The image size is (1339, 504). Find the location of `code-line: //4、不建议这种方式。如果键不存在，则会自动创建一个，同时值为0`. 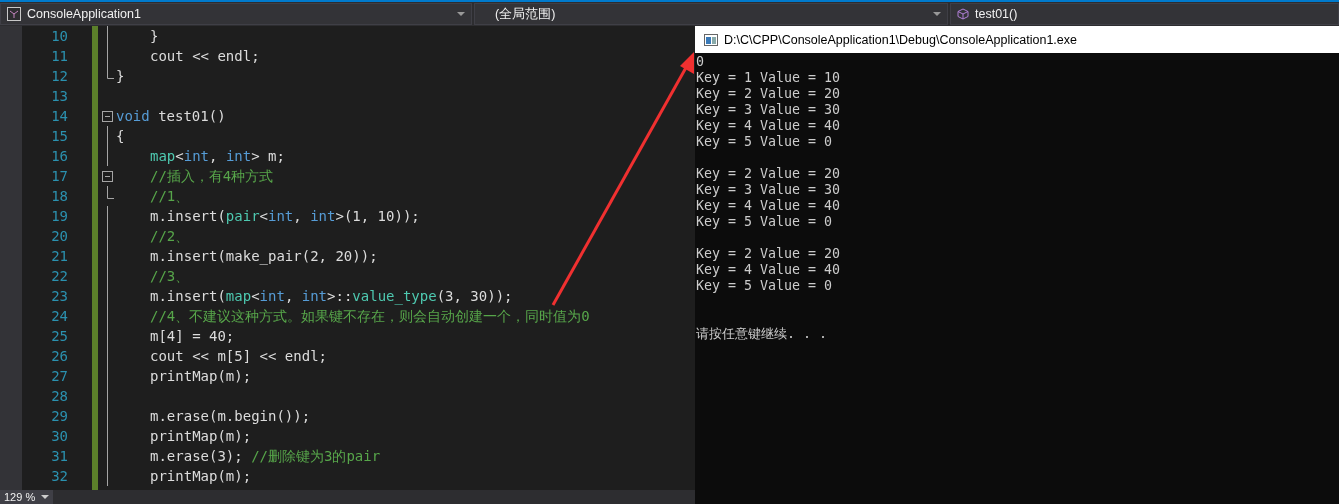

code-line: //4、不建议这种方式。如果键不存在，则会自动创建一个，同时值为0 is located at coordinates (370, 316).